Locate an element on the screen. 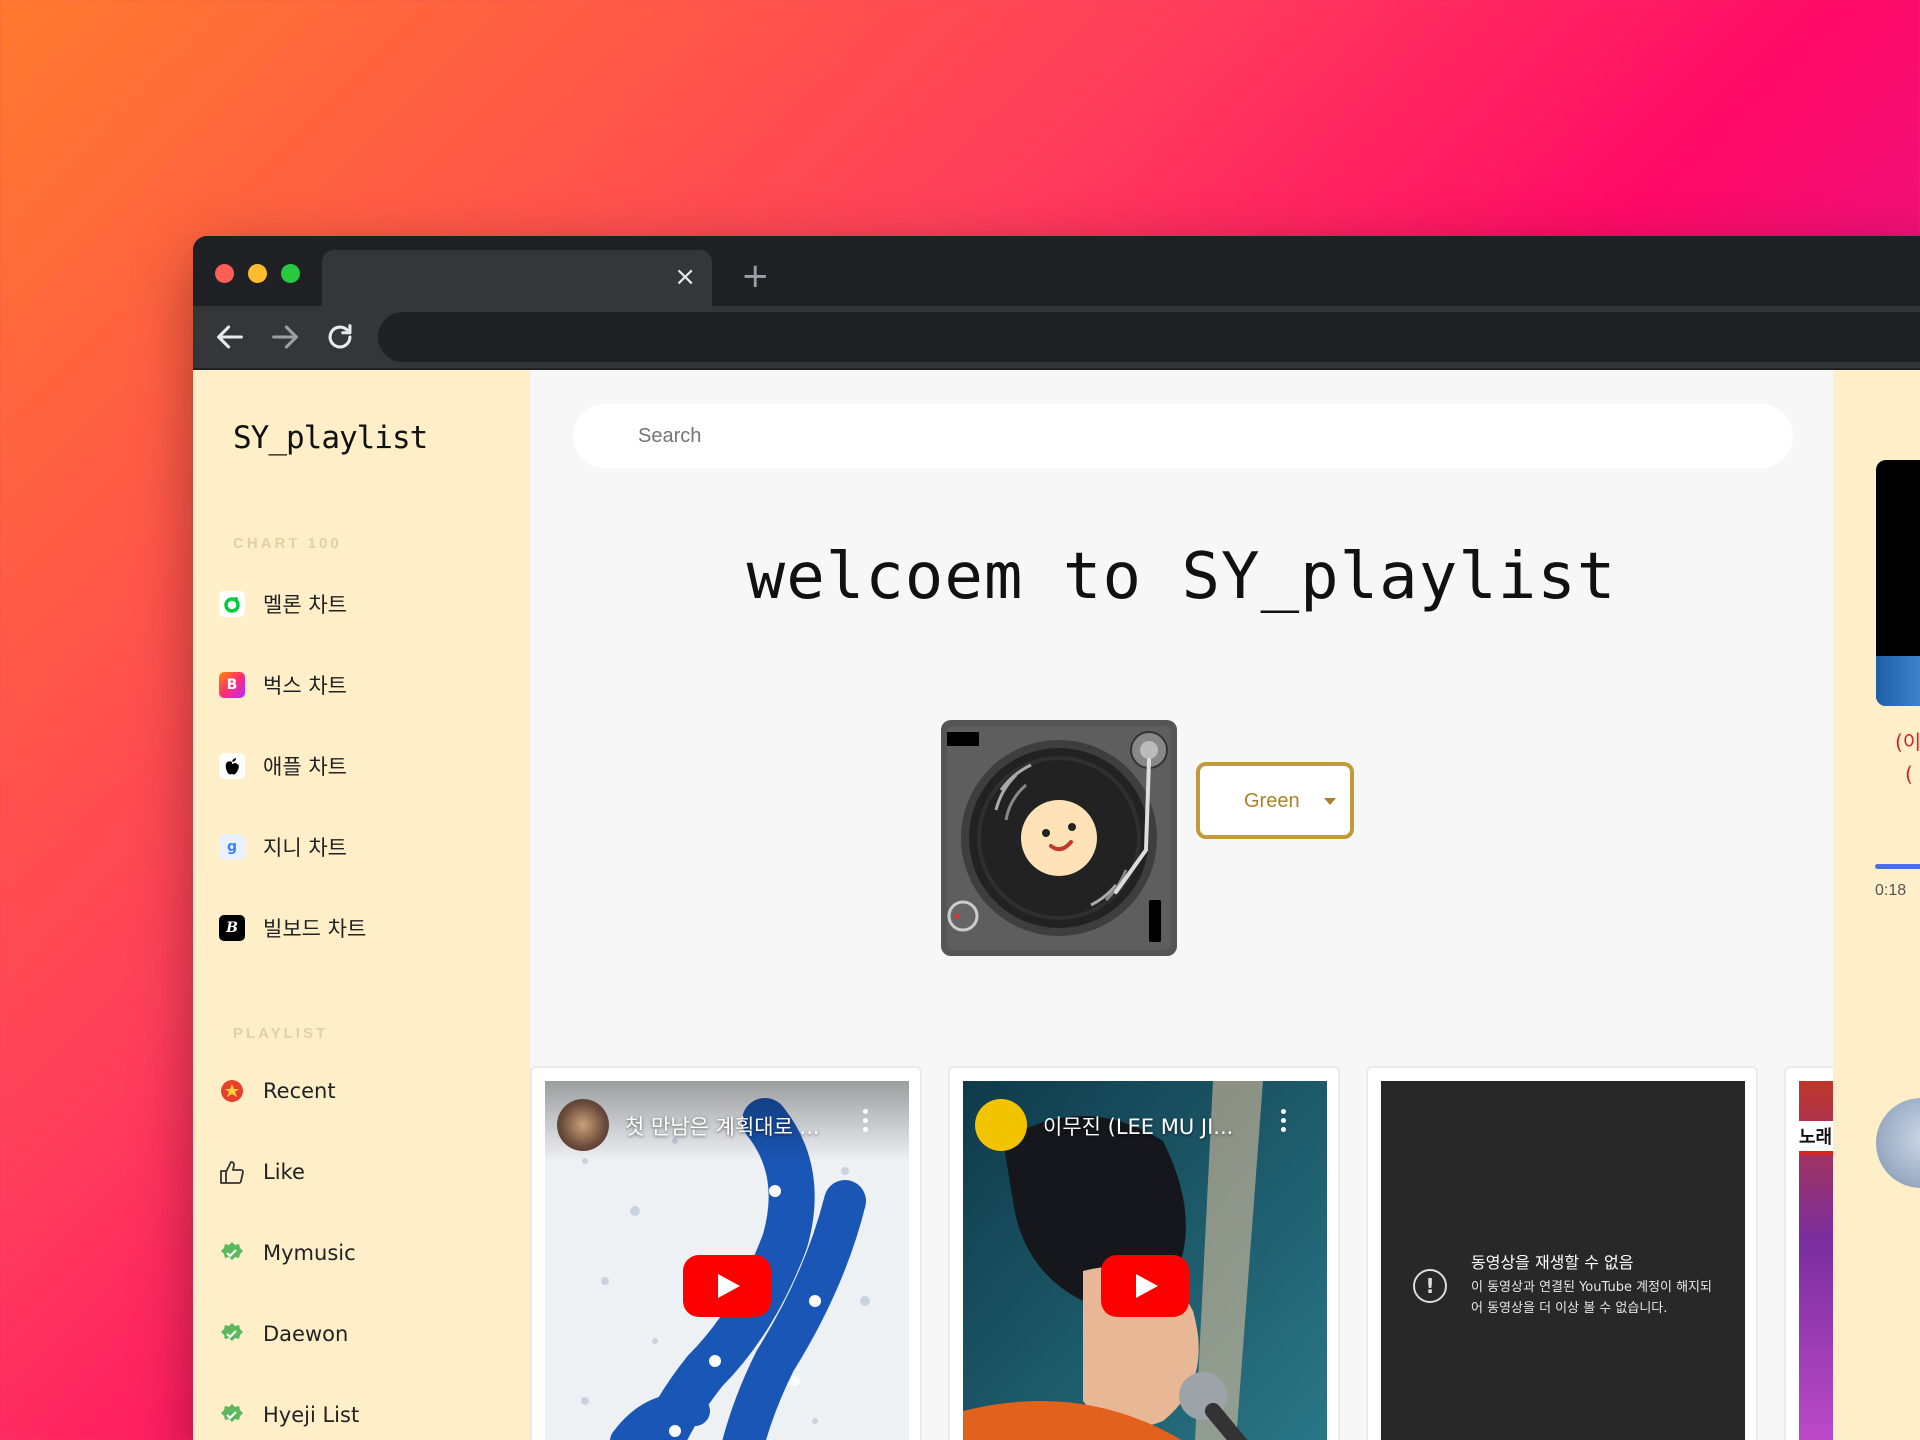 The width and height of the screenshot is (1920, 1440). tab-close-icon: × is located at coordinates (685, 277).